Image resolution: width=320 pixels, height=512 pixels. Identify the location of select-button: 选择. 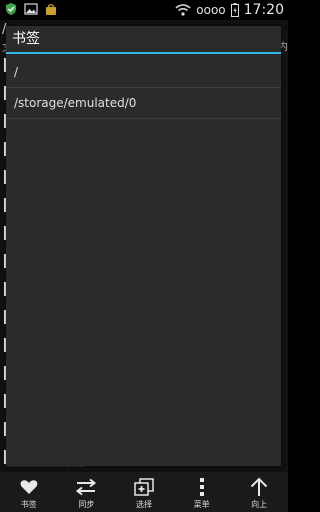
(144, 492).